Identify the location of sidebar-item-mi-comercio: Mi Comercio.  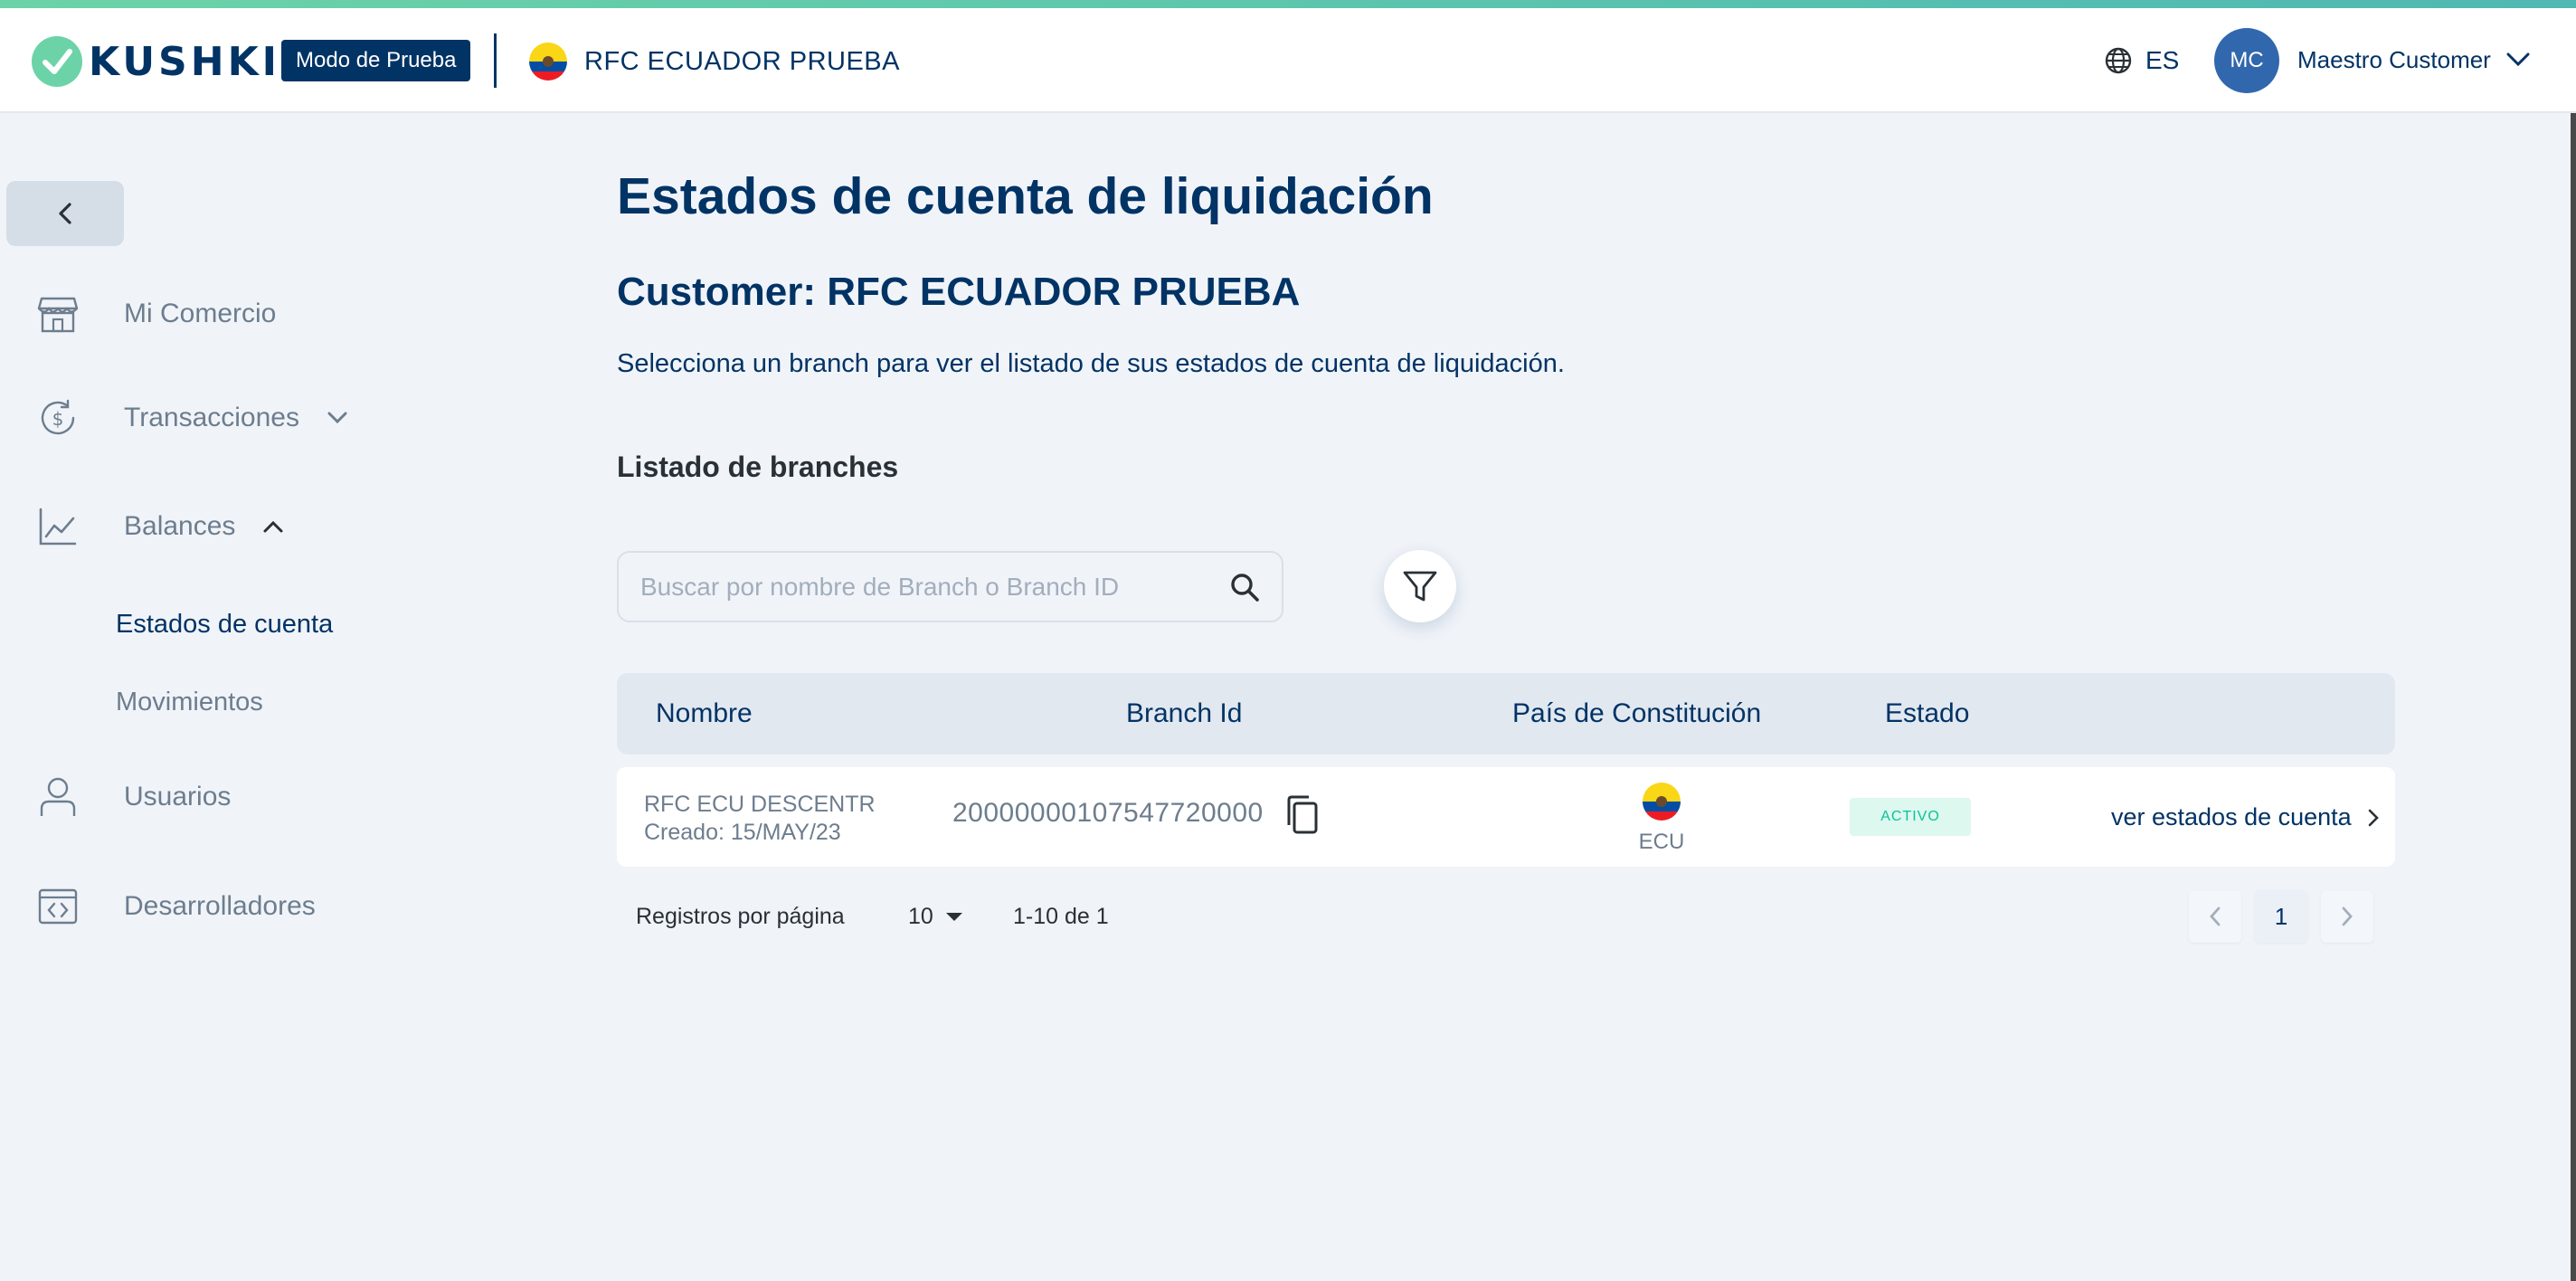
(156, 314).